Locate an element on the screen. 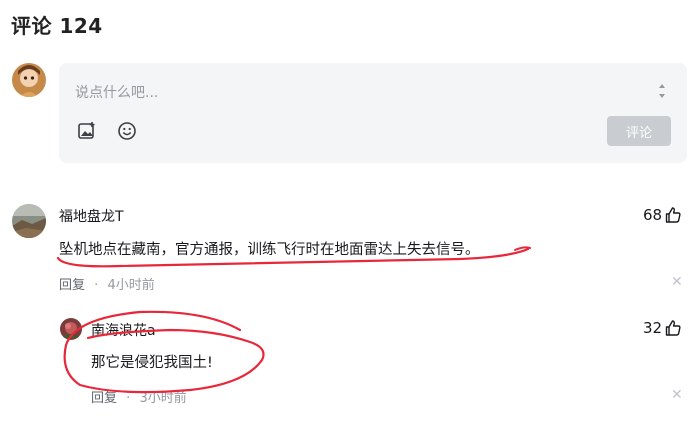 The image size is (698, 427). reply-like-button: 32 is located at coordinates (662, 328).